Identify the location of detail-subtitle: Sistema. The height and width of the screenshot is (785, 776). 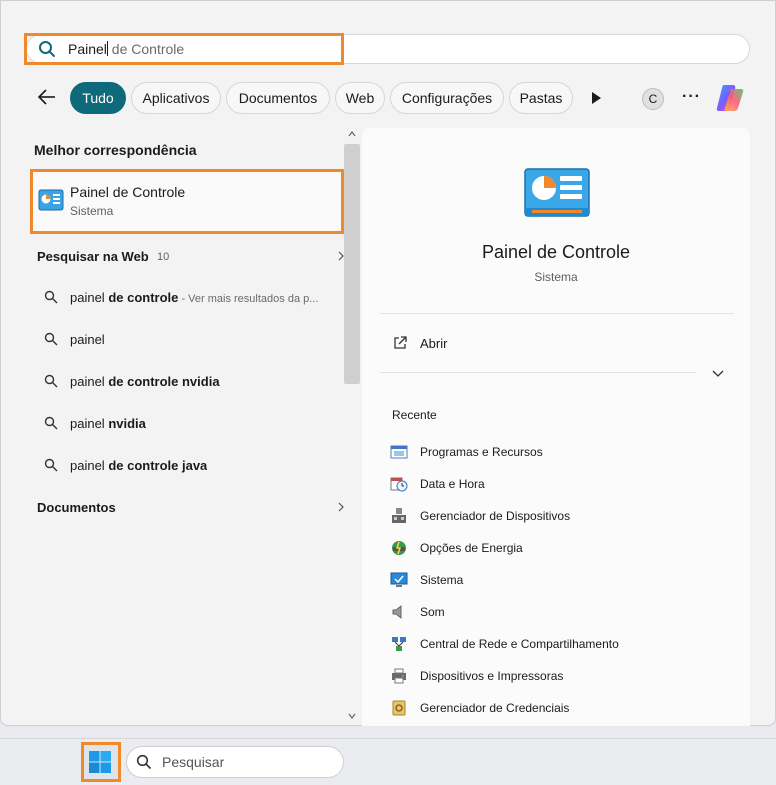
(556, 277).